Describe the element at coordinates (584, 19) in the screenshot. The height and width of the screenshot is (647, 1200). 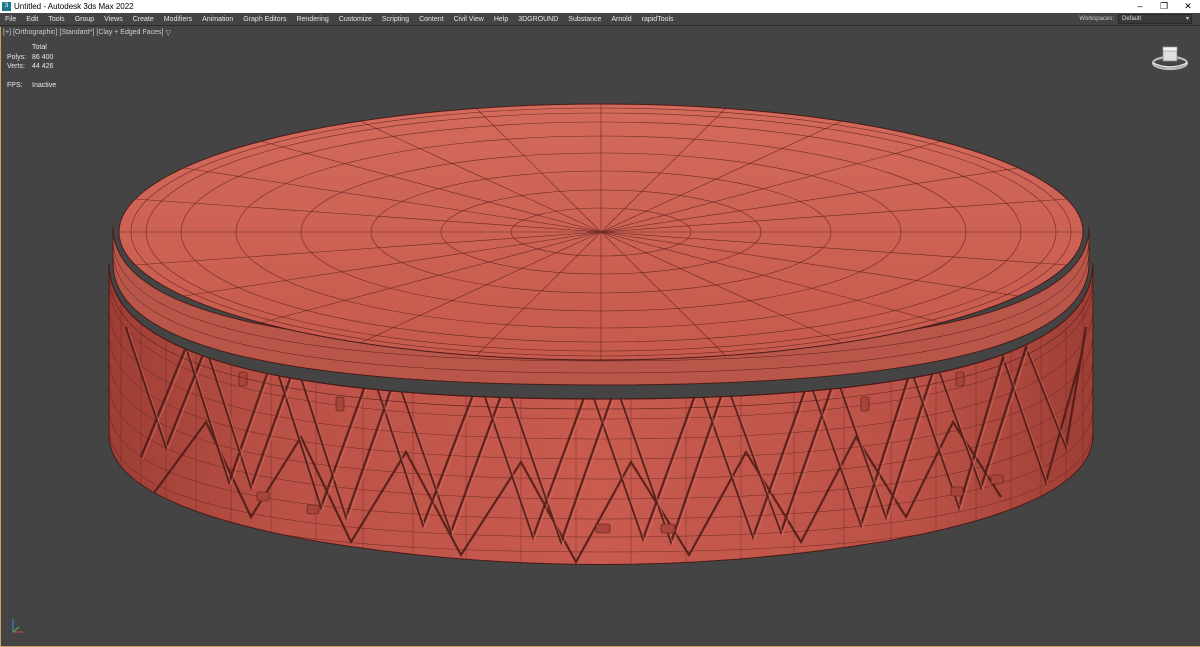
I see `menu-substance: Substance` at that location.